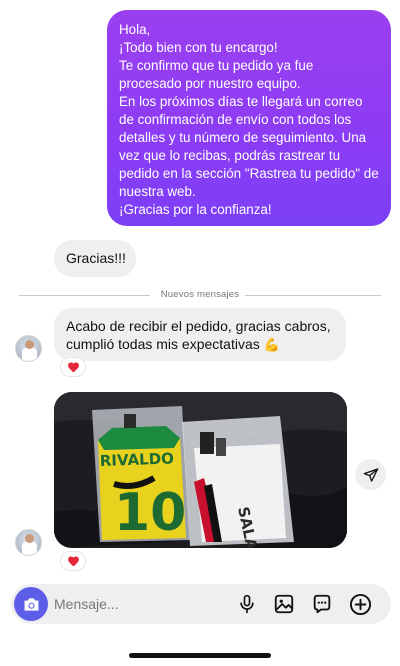  I want to click on share-button, so click(370, 474).